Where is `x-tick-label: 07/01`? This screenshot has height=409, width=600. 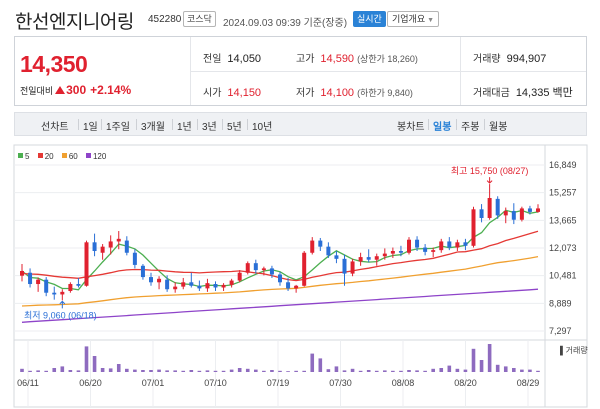
x-tick-label: 07/01 is located at coordinates (153, 383).